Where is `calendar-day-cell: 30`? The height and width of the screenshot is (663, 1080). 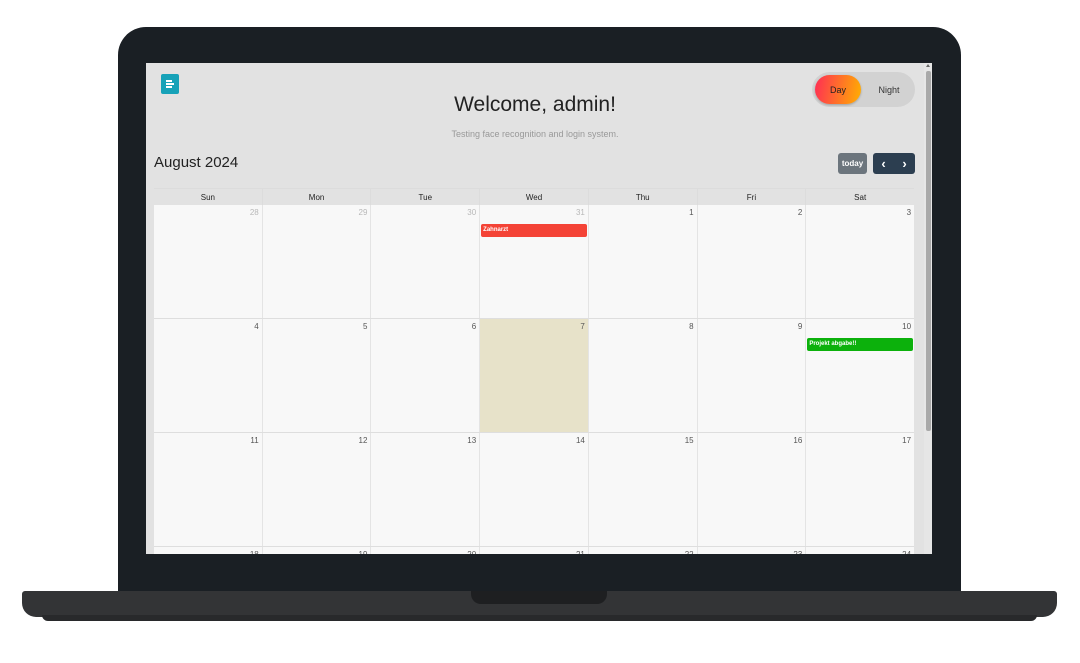 calendar-day-cell: 30 is located at coordinates (425, 261).